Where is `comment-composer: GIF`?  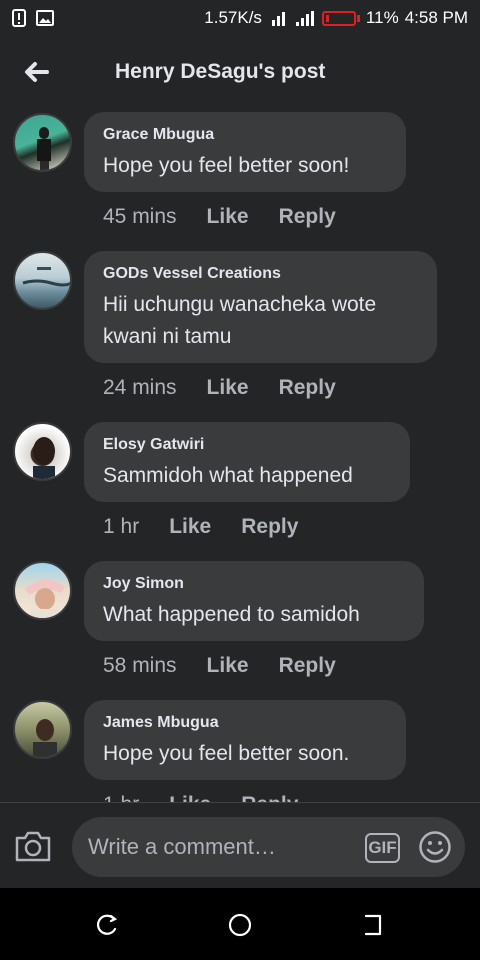 comment-composer: GIF is located at coordinates (240, 845).